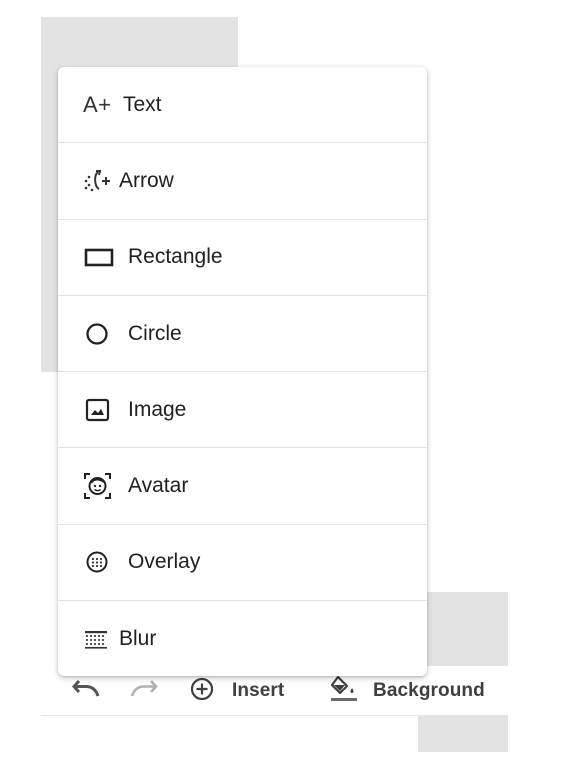 The height and width of the screenshot is (760, 576). What do you see at coordinates (157, 409) in the screenshot?
I see `menu-item-label: Image` at bounding box center [157, 409].